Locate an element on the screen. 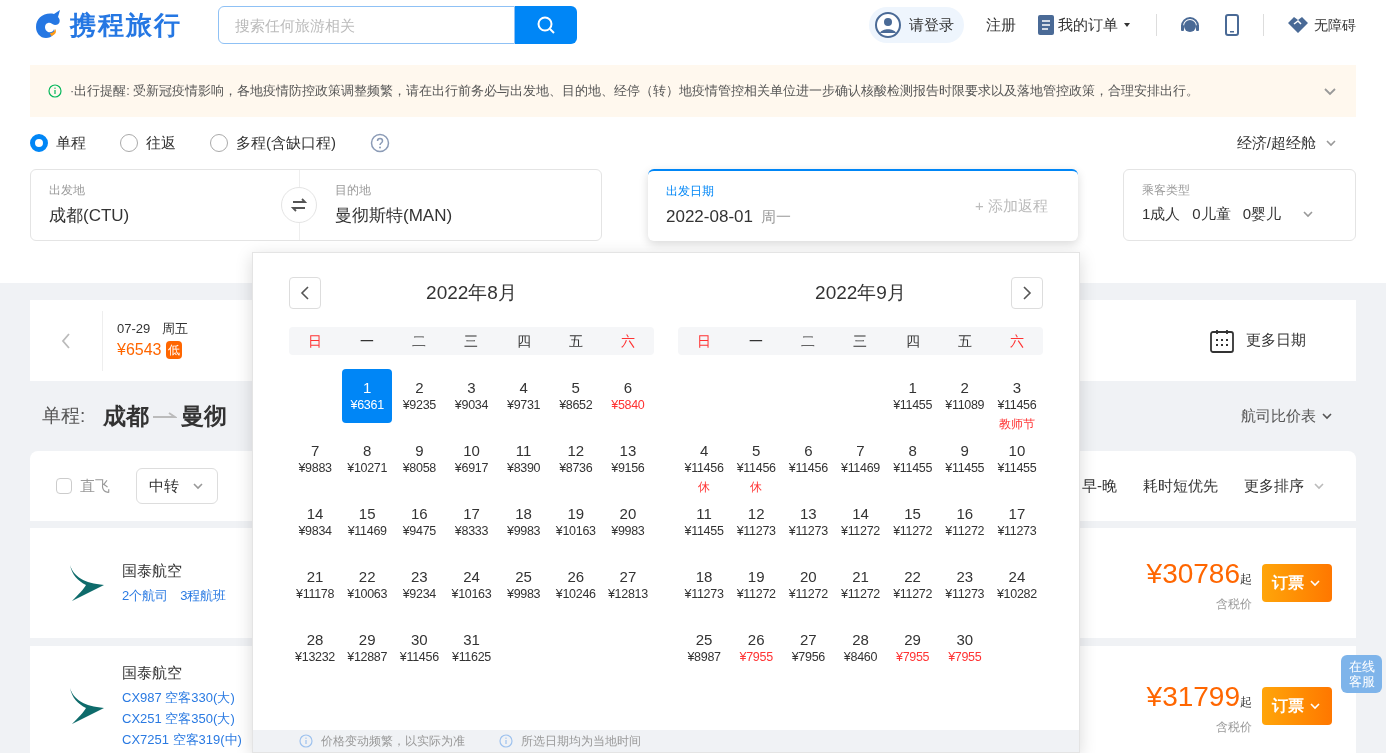  login-button: 请登录 is located at coordinates (916, 25).